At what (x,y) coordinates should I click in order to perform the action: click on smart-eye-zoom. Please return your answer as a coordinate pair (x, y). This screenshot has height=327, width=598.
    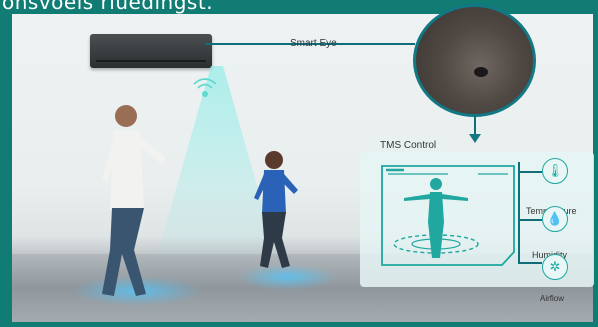
    Looking at the image, I should click on (474, 60).